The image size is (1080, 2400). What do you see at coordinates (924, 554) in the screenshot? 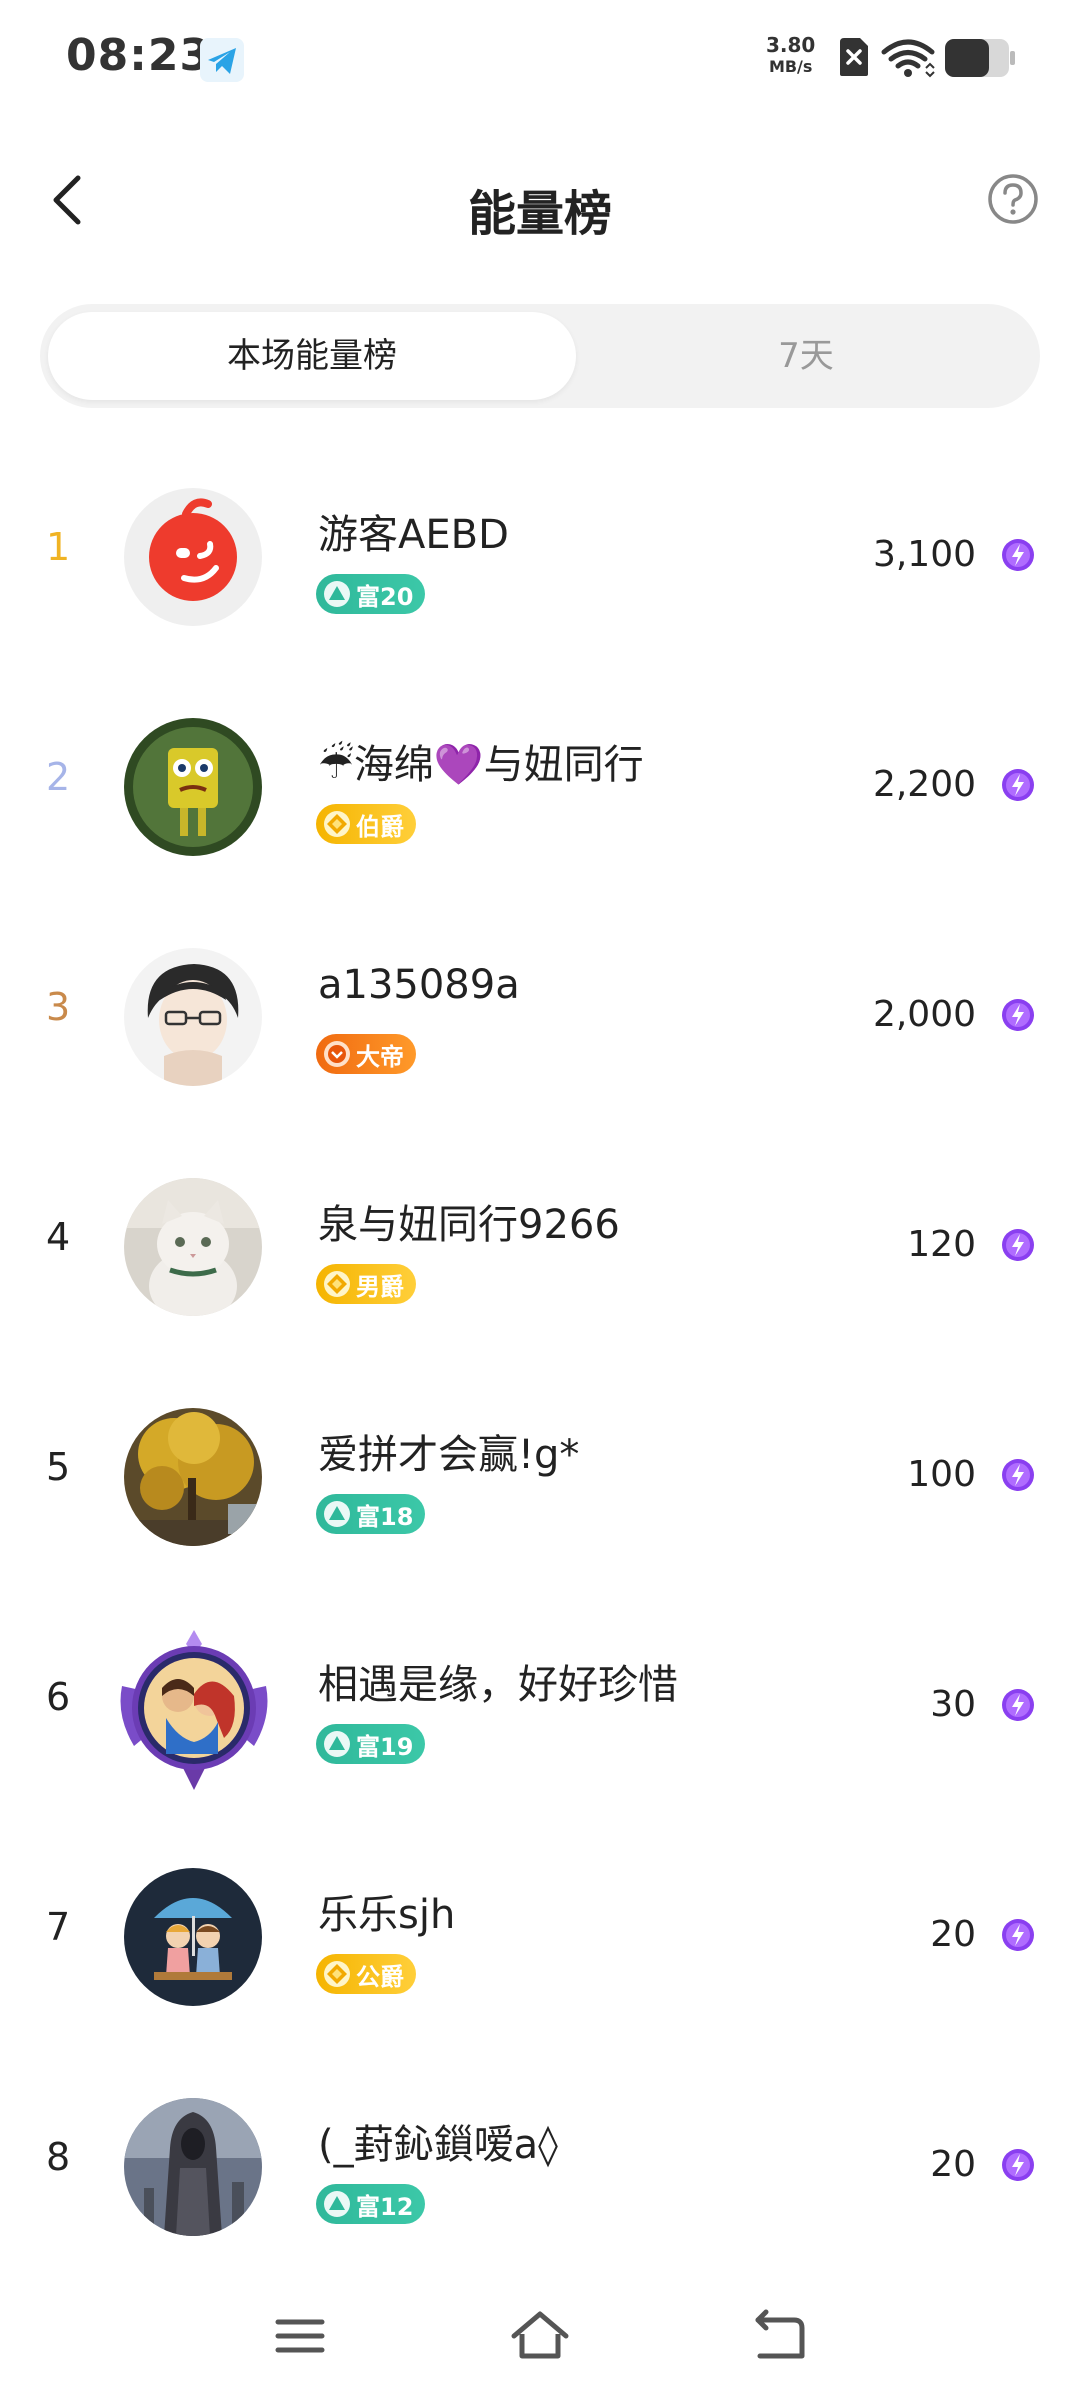
I see `energy-score: 3,100` at bounding box center [924, 554].